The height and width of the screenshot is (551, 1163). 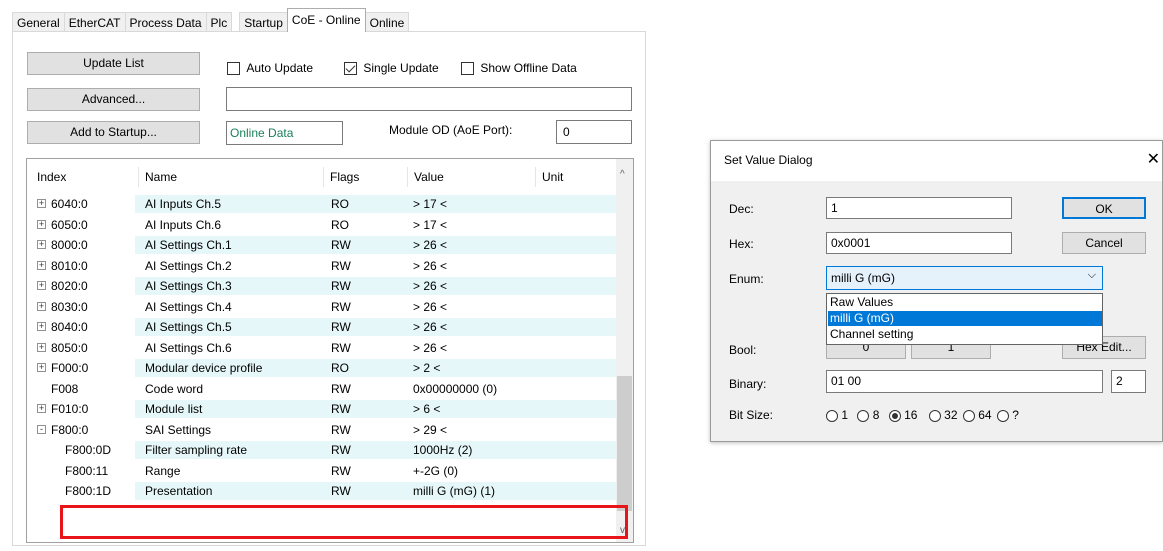 I want to click on binary-label: Binary:, so click(x=748, y=384).